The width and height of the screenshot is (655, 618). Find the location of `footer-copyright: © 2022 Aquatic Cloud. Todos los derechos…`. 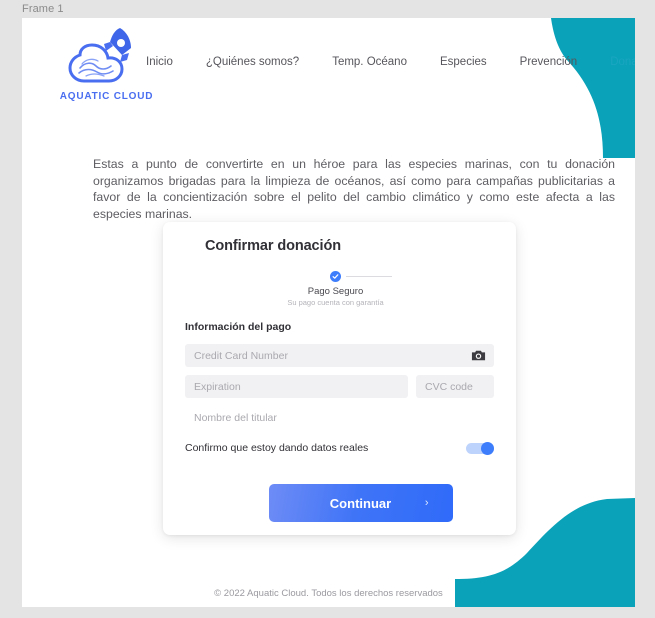

footer-copyright: © 2022 Aquatic Cloud. Todos los derechos… is located at coordinates (328, 593).